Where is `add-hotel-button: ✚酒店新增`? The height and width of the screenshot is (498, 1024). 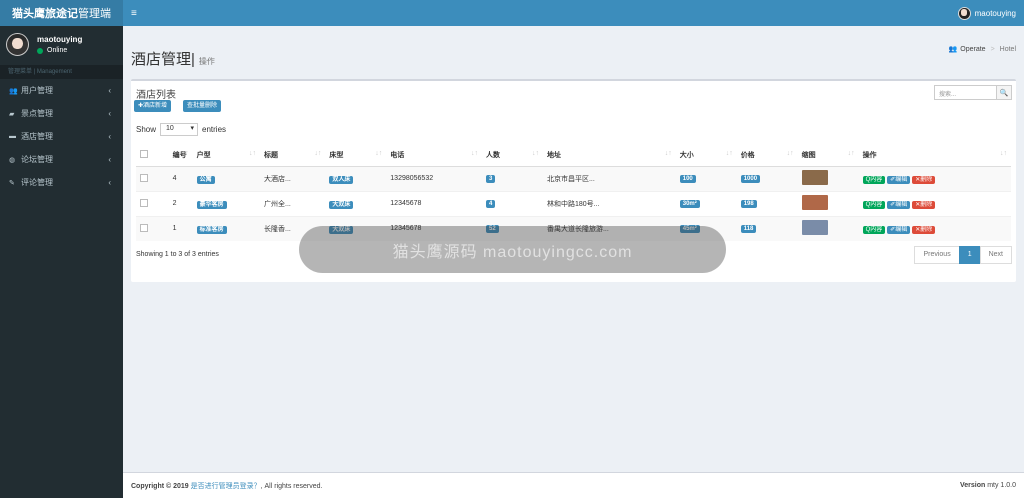 add-hotel-button: ✚酒店新增 is located at coordinates (153, 106).